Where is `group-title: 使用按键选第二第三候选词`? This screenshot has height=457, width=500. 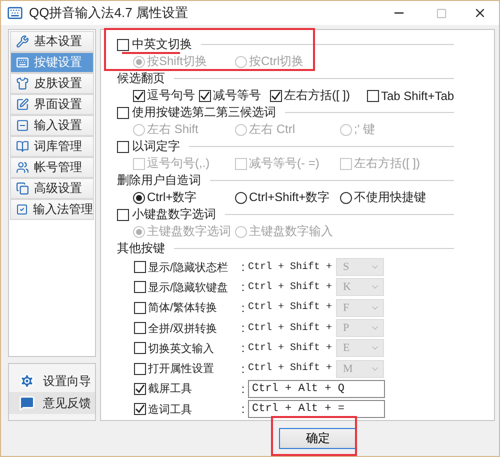
group-title: 使用按键选第二第三候选词 is located at coordinates (204, 112).